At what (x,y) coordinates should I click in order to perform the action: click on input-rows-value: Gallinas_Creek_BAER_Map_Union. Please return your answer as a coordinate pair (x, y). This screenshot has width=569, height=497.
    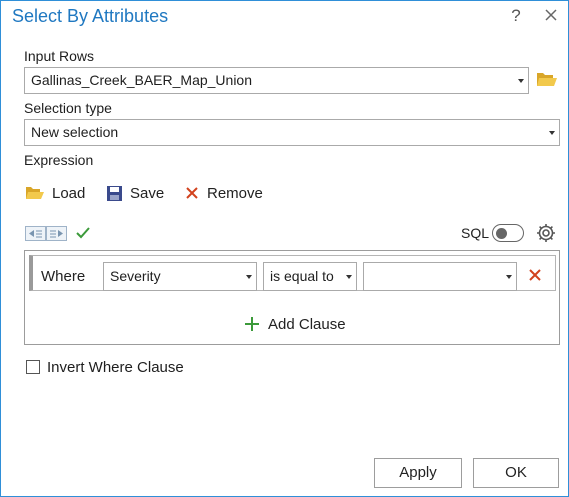
    Looking at the image, I should click on (142, 80).